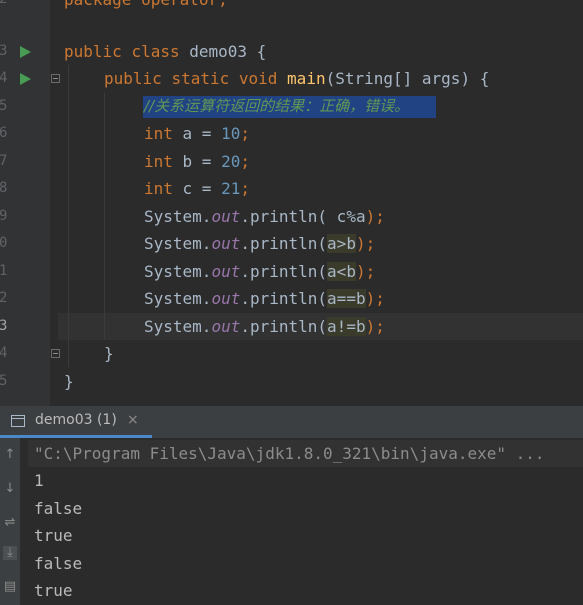 This screenshot has height=605, width=583. I want to click on number-literal: 20, so click(231, 161).